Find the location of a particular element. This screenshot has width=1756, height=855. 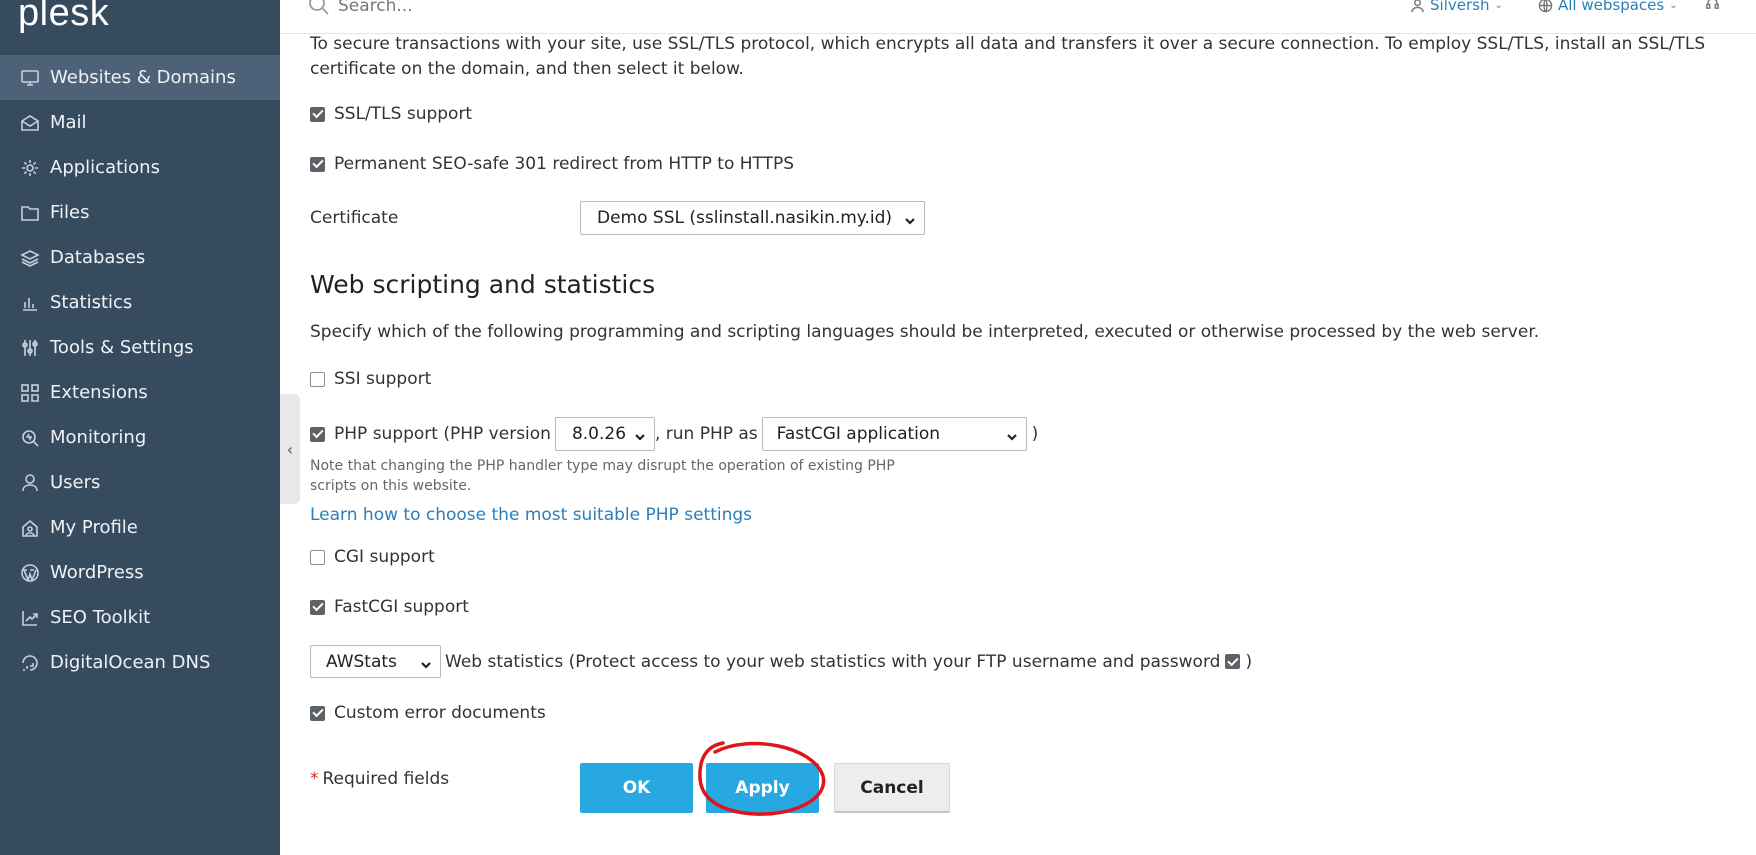

php-version-value: 8.0.26 is located at coordinates (599, 434).